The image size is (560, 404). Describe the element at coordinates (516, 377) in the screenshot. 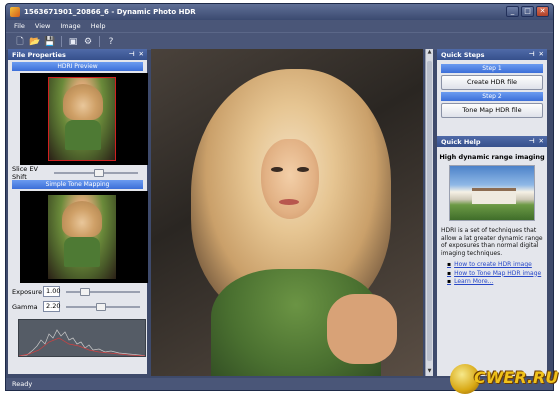

I see `watermark-text: CWER.RU` at that location.